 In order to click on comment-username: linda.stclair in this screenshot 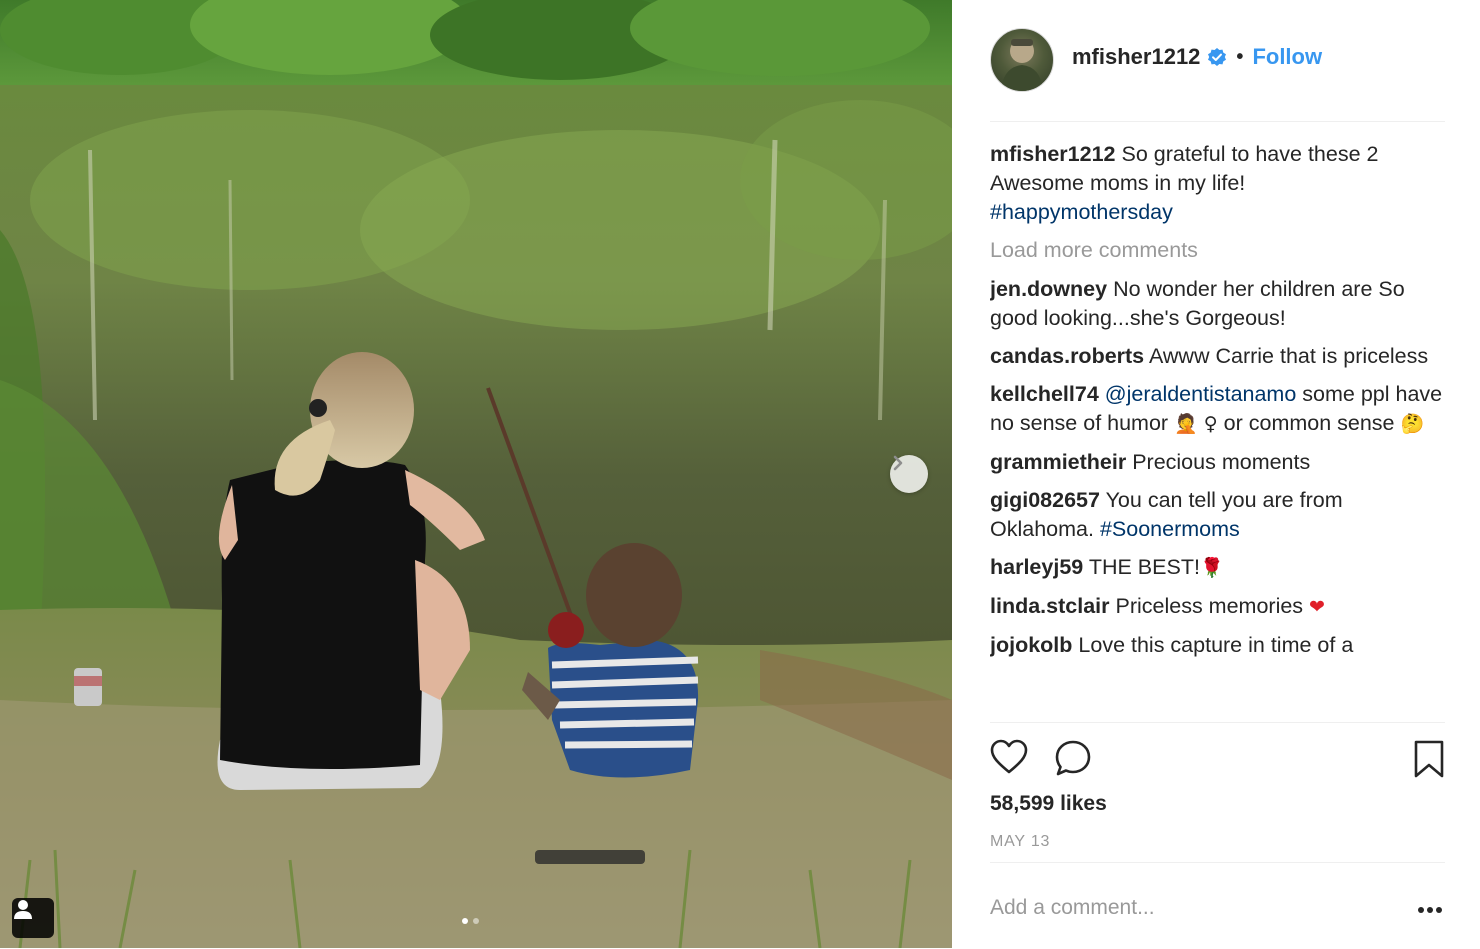, I will do `click(1050, 606)`.